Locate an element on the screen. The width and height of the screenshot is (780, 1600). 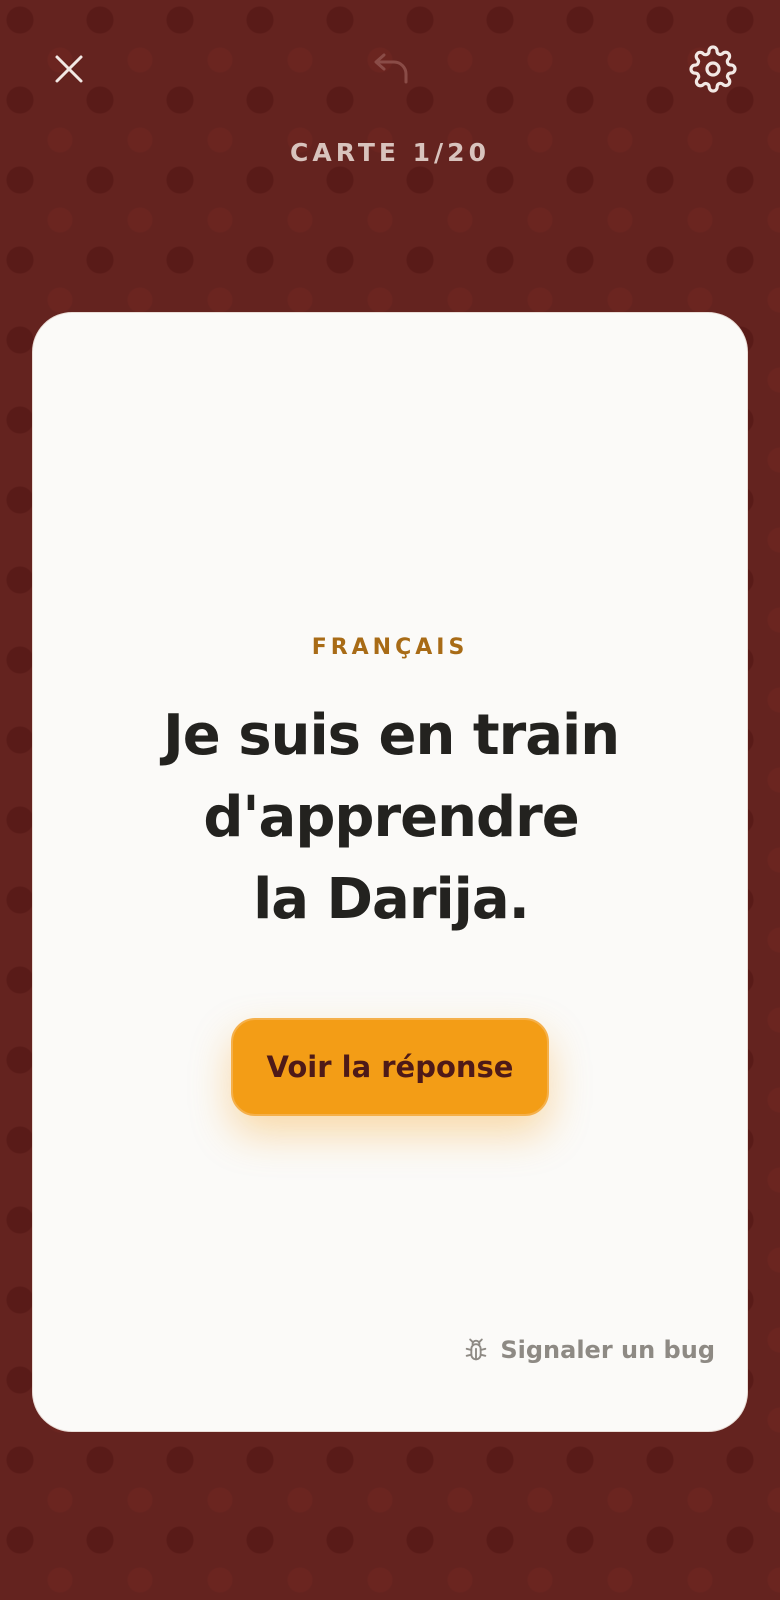
phrase-line: la Darija. is located at coordinates (391, 899).